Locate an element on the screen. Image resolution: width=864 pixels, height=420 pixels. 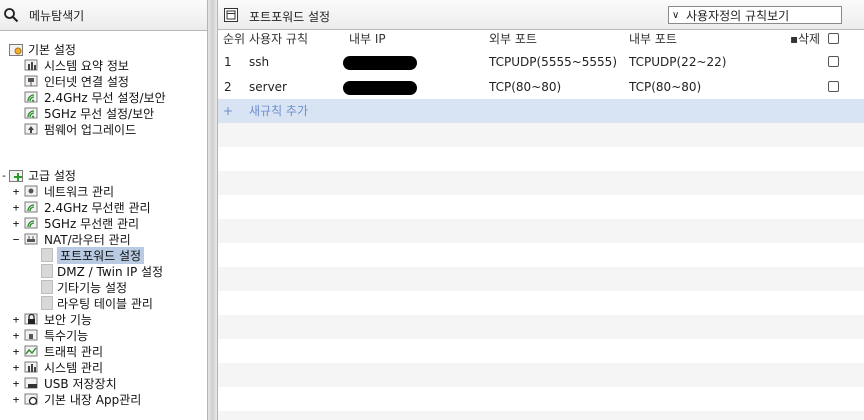
tree-item-wireless-24: 2.4GHz 무선 설정/보안 is located at coordinates (95, 97).